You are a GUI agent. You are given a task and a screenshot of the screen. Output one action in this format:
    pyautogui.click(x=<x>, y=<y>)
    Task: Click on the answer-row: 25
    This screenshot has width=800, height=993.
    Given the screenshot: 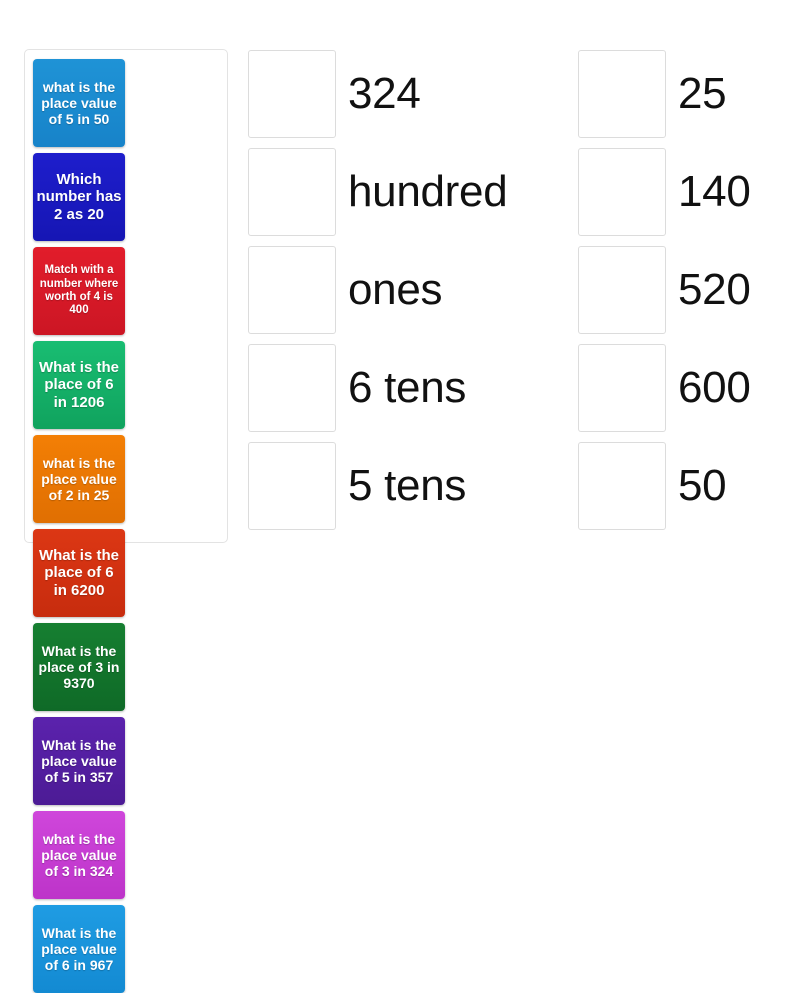 What is the action you would take?
    pyautogui.click(x=685, y=94)
    